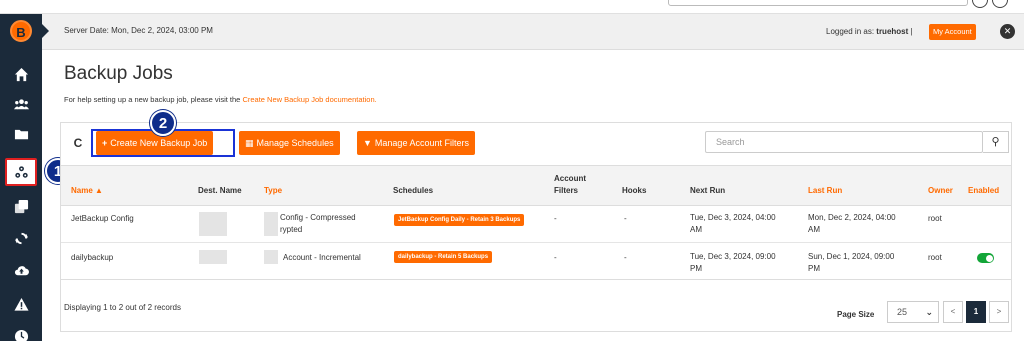  Describe the element at coordinates (634, 190) in the screenshot. I see `column-header-hooks: Hooks` at that location.